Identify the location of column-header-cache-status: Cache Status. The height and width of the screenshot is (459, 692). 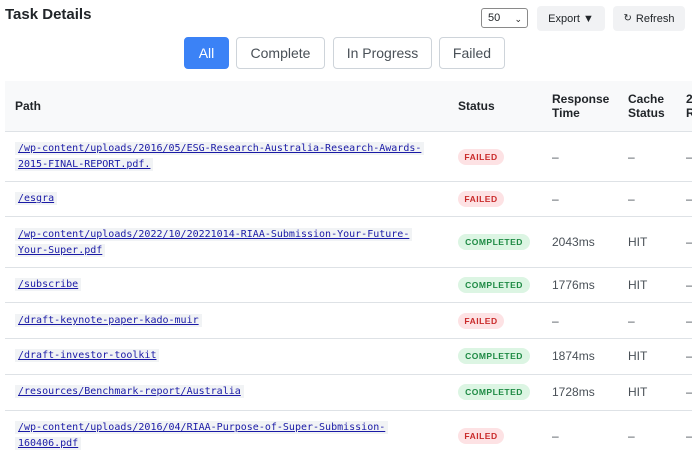
(650, 106).